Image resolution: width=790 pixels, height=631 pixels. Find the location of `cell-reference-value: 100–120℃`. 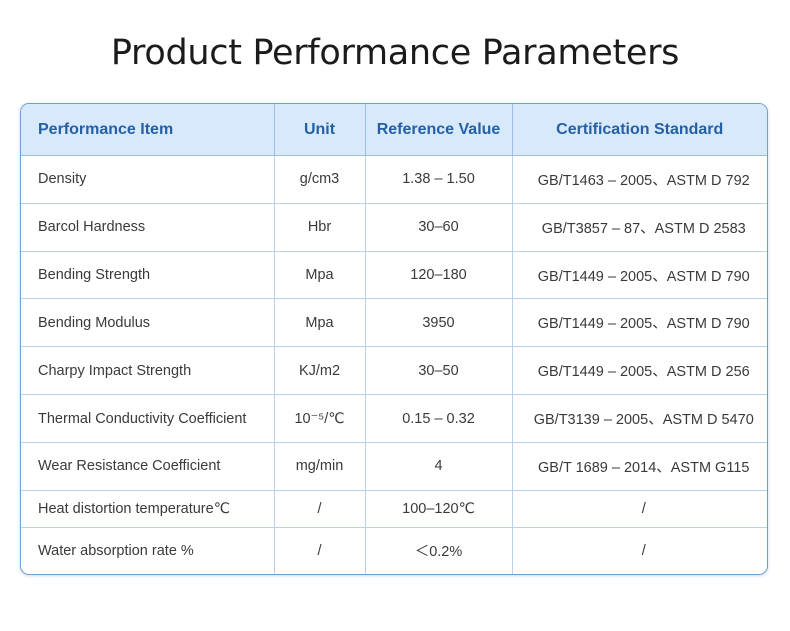

cell-reference-value: 100–120℃ is located at coordinates (439, 509).